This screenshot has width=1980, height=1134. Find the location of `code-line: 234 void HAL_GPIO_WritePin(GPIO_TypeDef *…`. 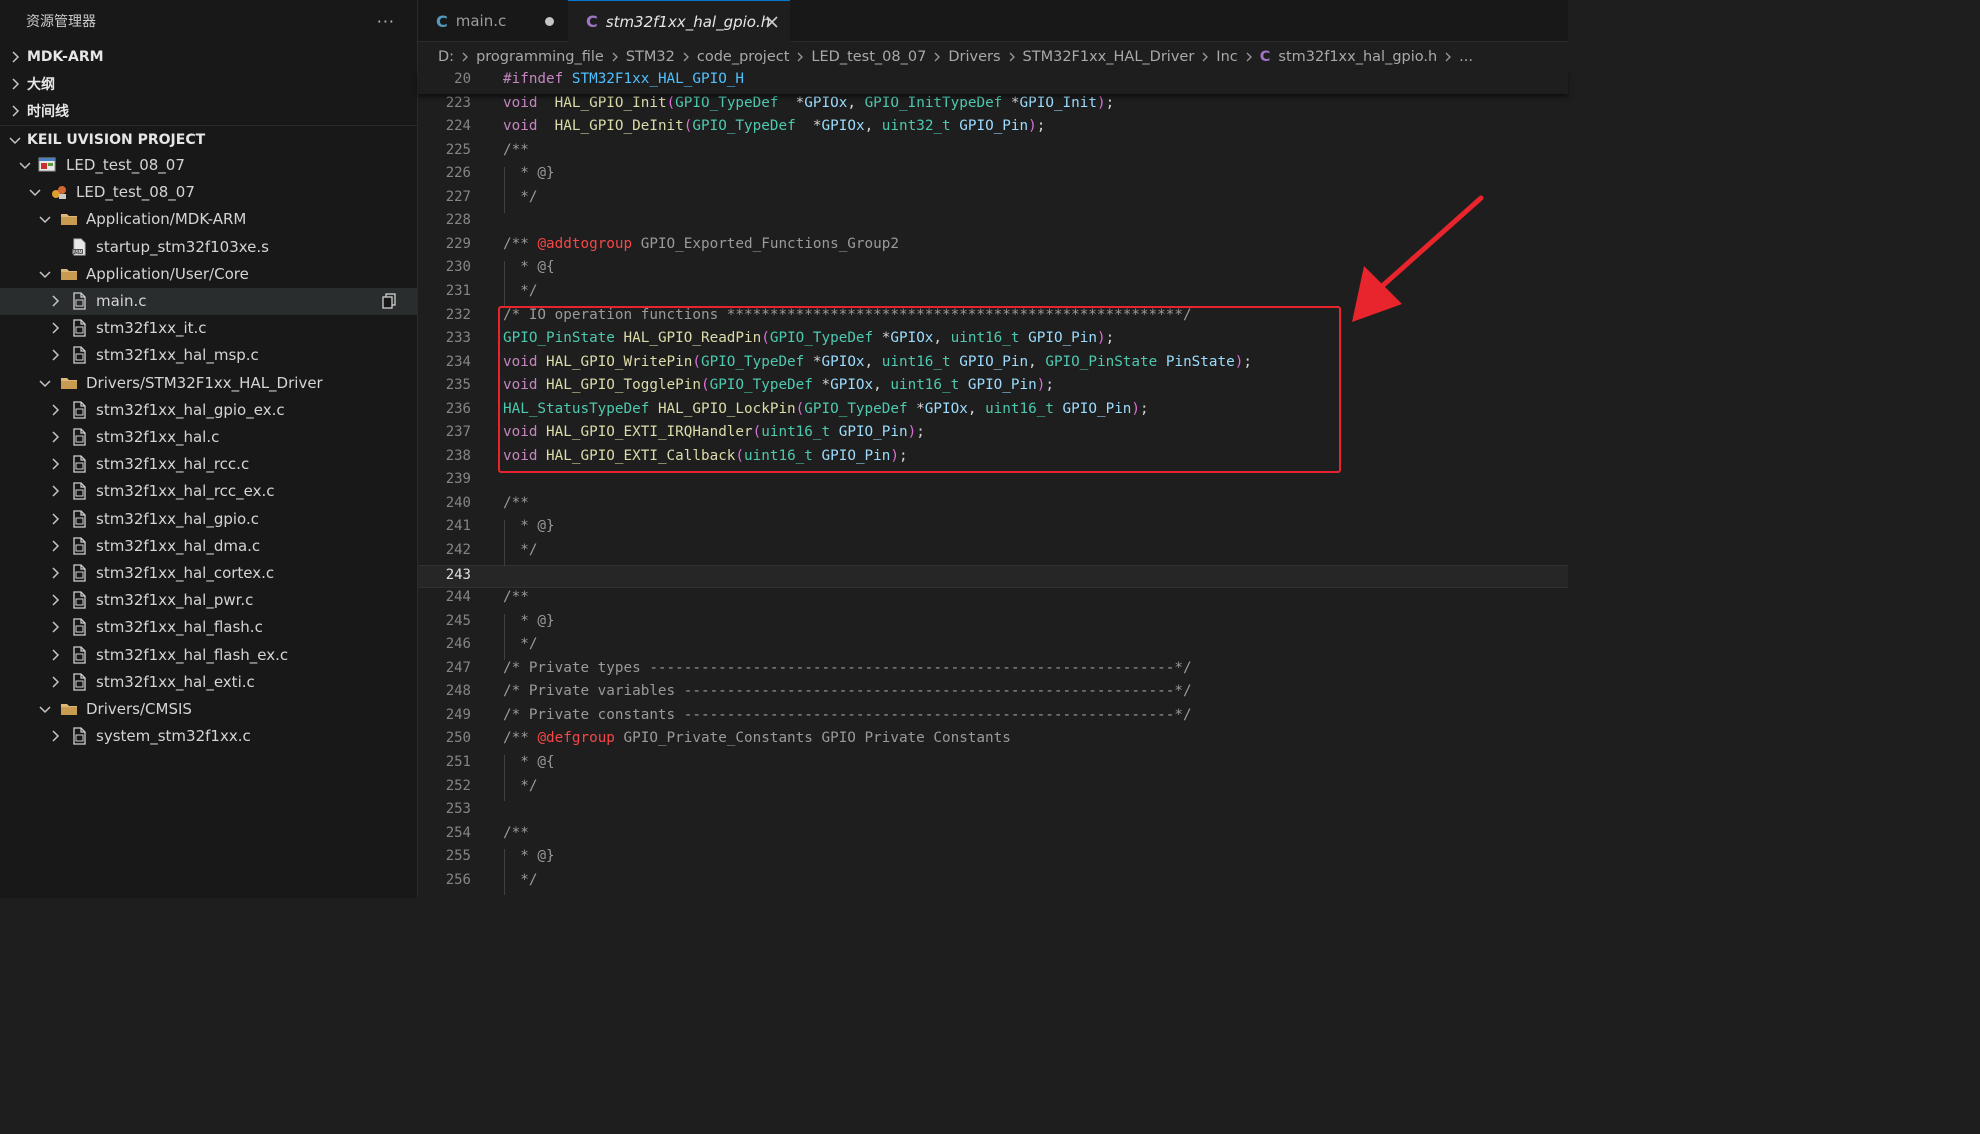

code-line: 234 void HAL_GPIO_WritePin(GPIO_TypeDef *… is located at coordinates (993, 365).